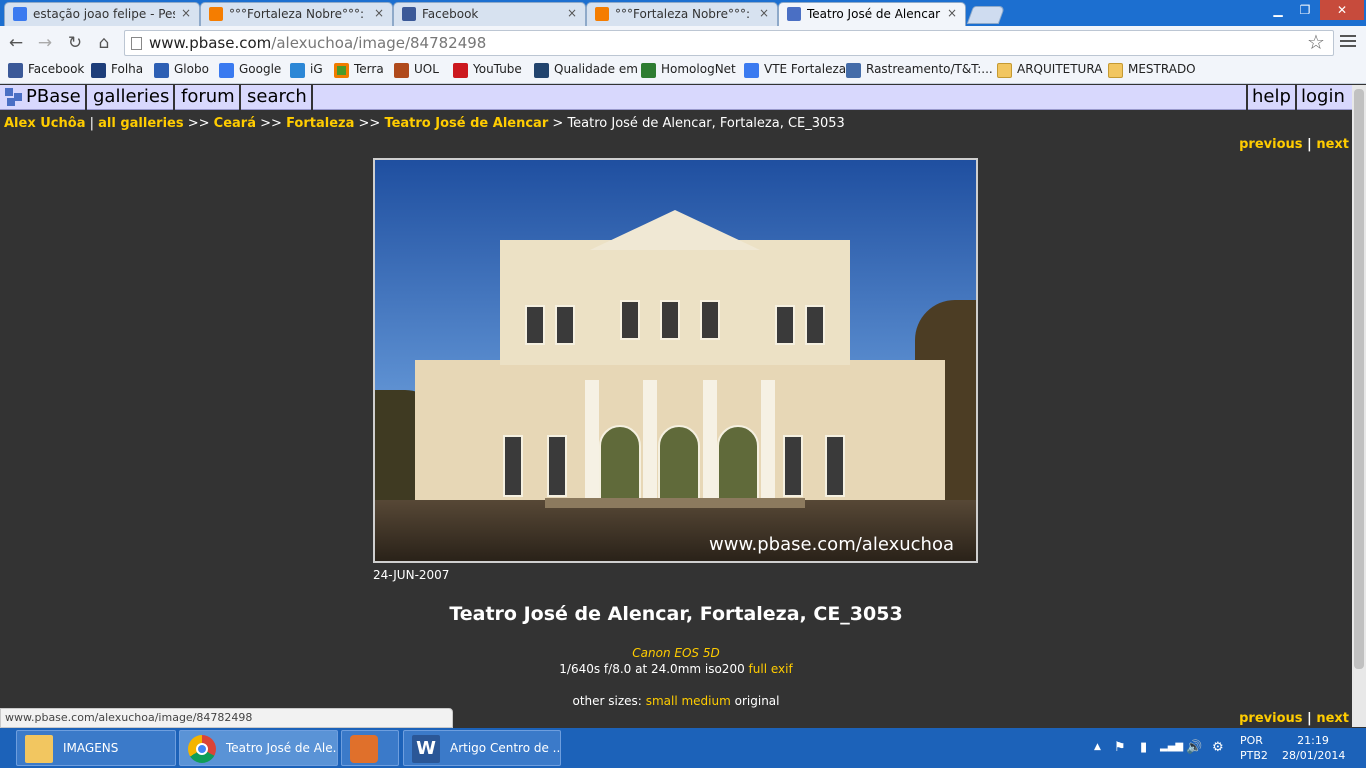 The image size is (1366, 768). I want to click on facebook-icon, so click(409, 14).